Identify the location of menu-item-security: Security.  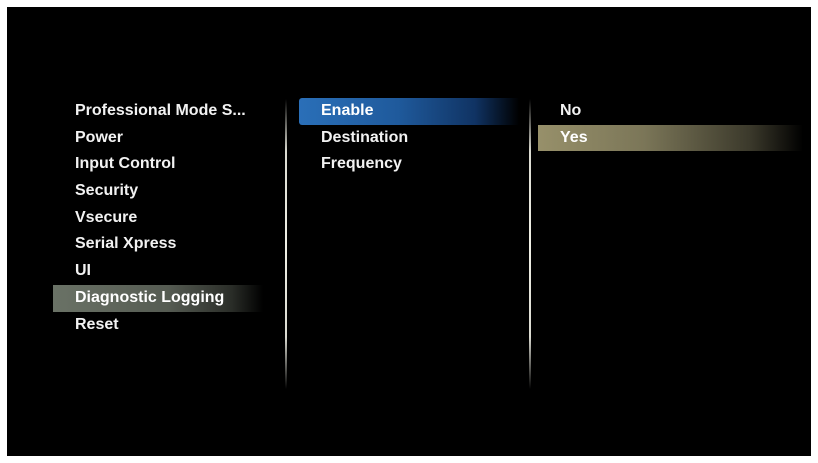
(158, 191).